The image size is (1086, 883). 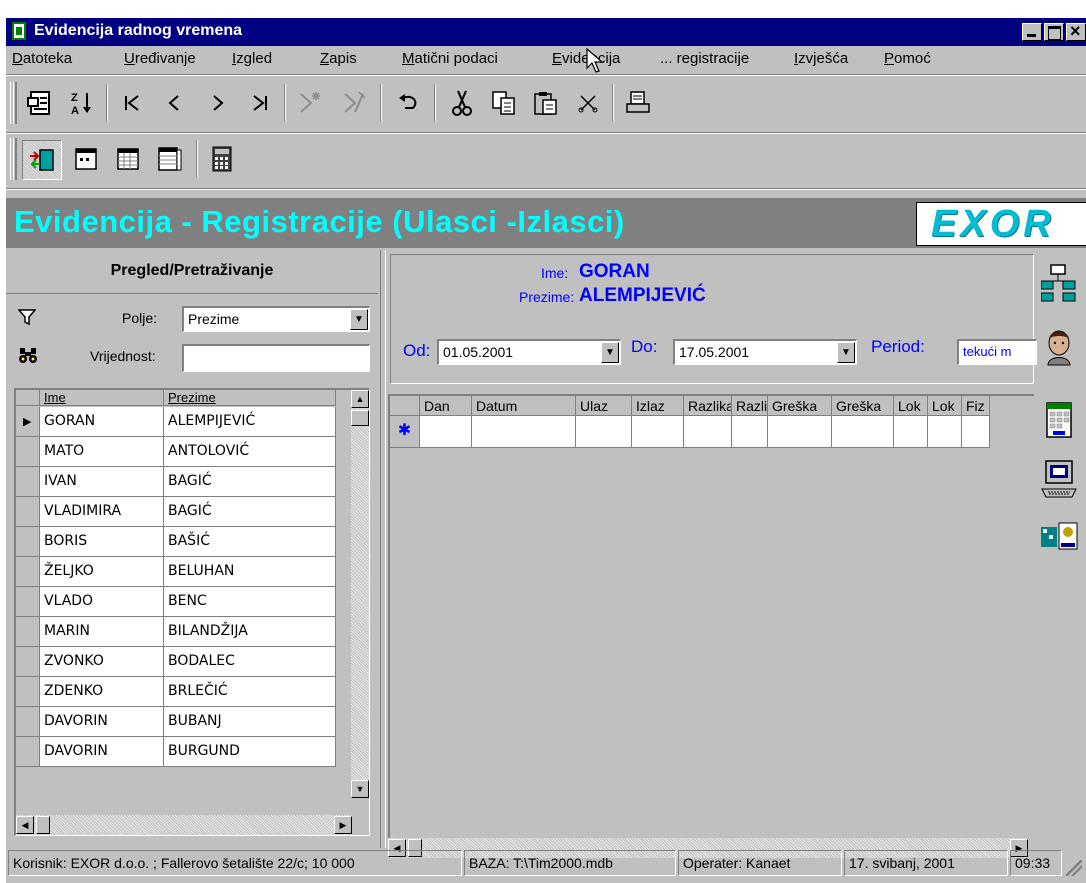 I want to click on previous-record-icon, so click(x=174, y=103).